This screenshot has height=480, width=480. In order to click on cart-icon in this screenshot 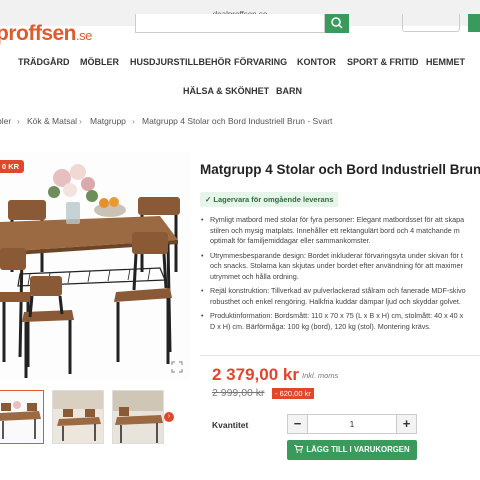, I will do `click(299, 450)`.